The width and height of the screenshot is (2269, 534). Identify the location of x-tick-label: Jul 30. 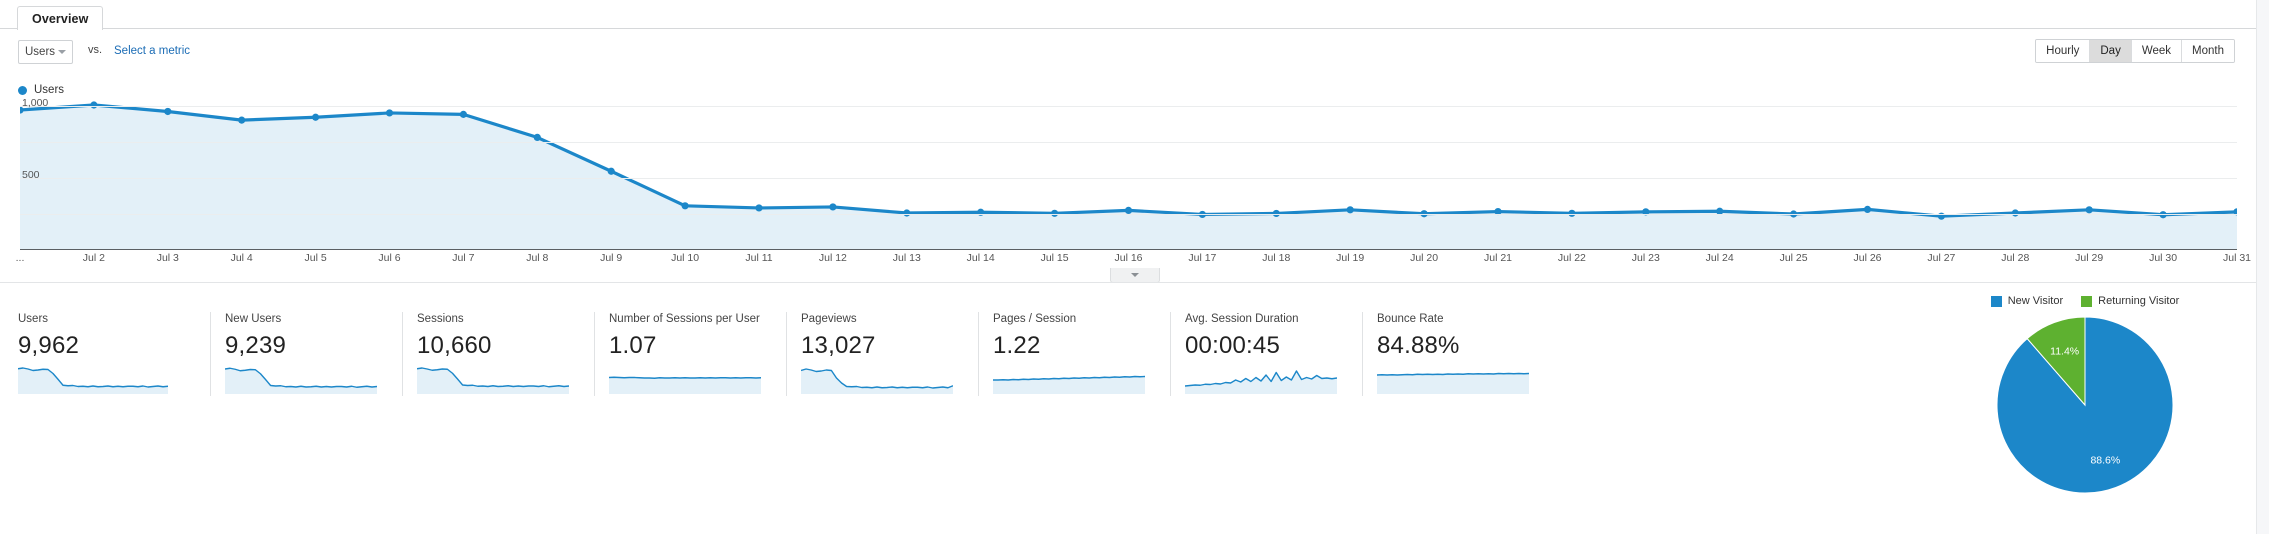
(2163, 258).